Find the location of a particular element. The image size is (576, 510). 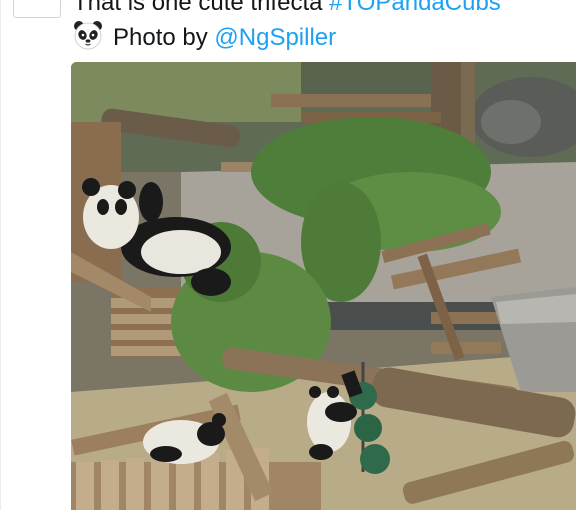

tweet-line-1: That is one cute trifecta #TOPandaCubs is located at coordinates (323, 10).